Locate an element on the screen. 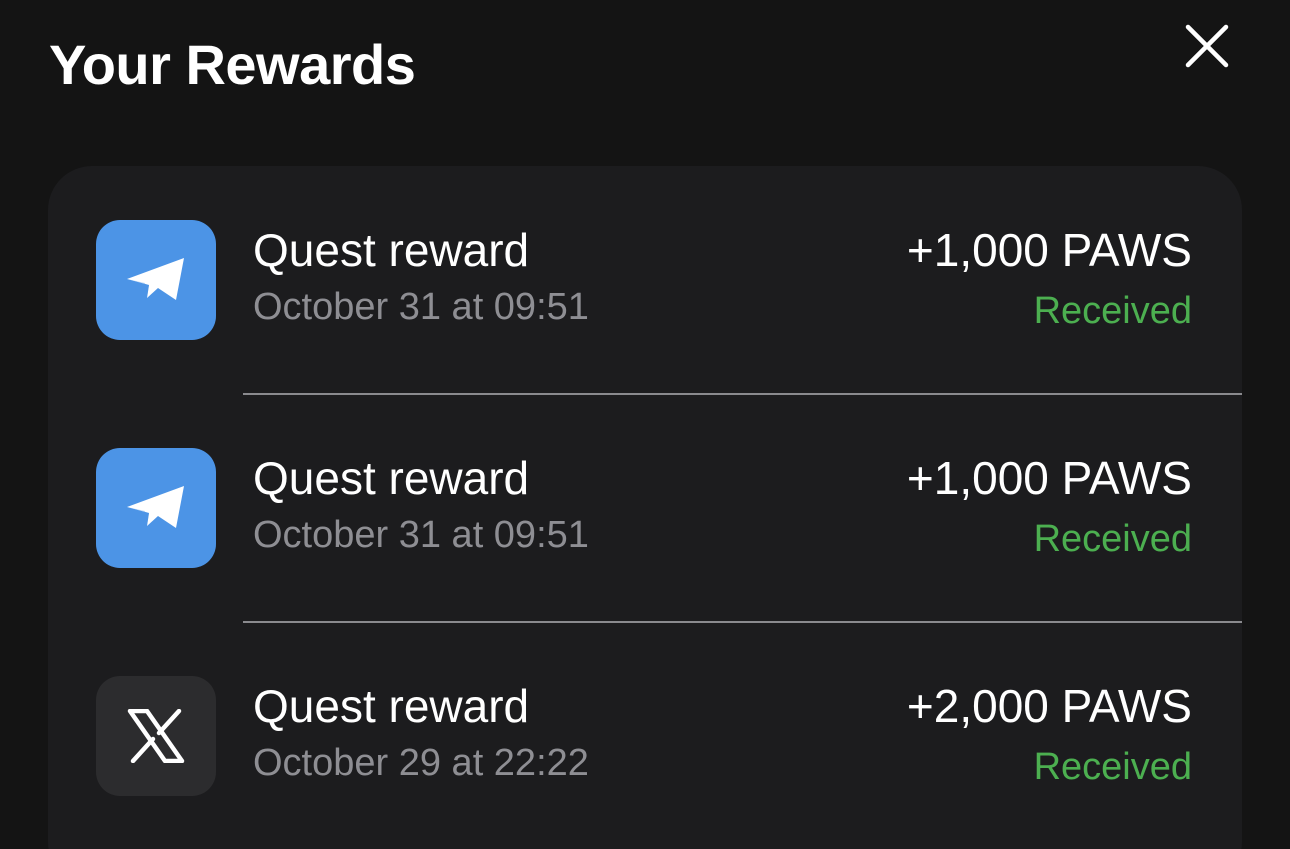  close-button is located at coordinates (1206, 47).